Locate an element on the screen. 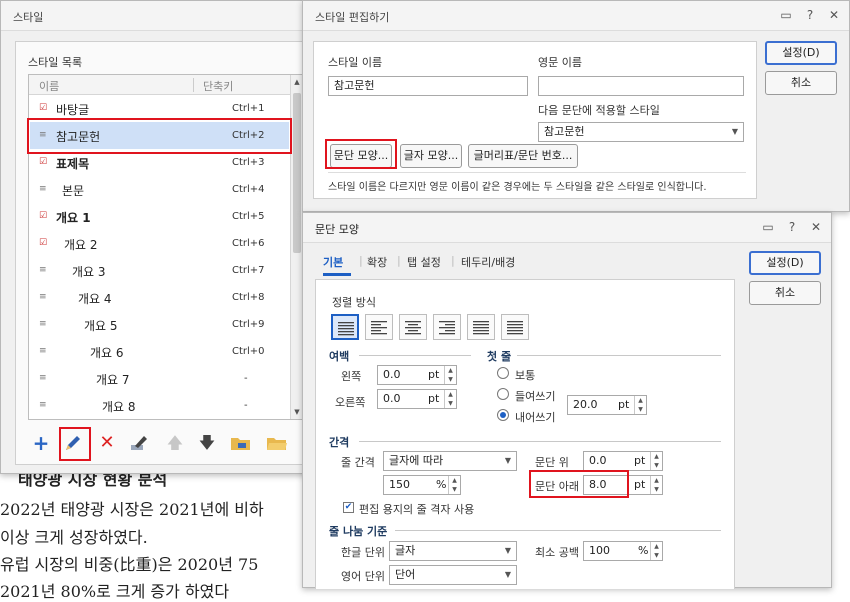 The image size is (850, 602). tab-tab-settings: 탭 설정 is located at coordinates (424, 262).